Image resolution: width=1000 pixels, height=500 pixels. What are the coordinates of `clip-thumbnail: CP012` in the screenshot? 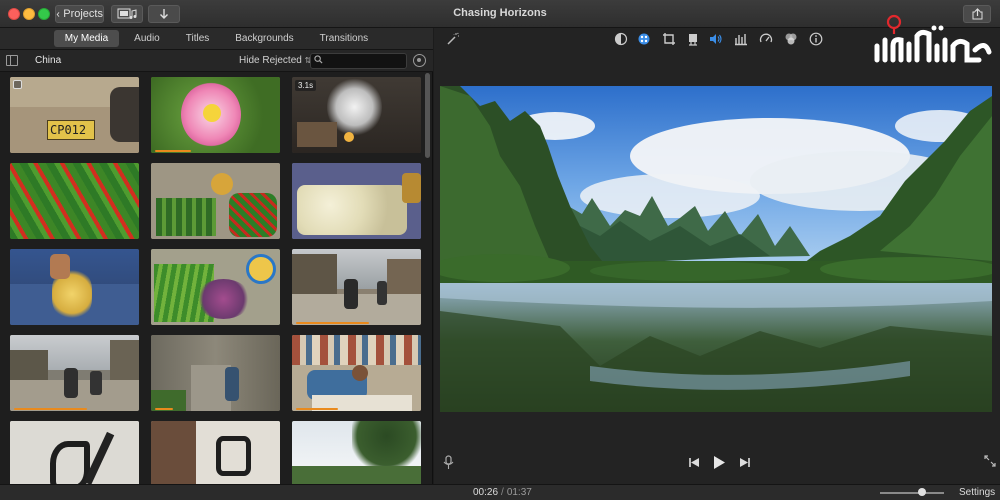 It's located at (74, 115).